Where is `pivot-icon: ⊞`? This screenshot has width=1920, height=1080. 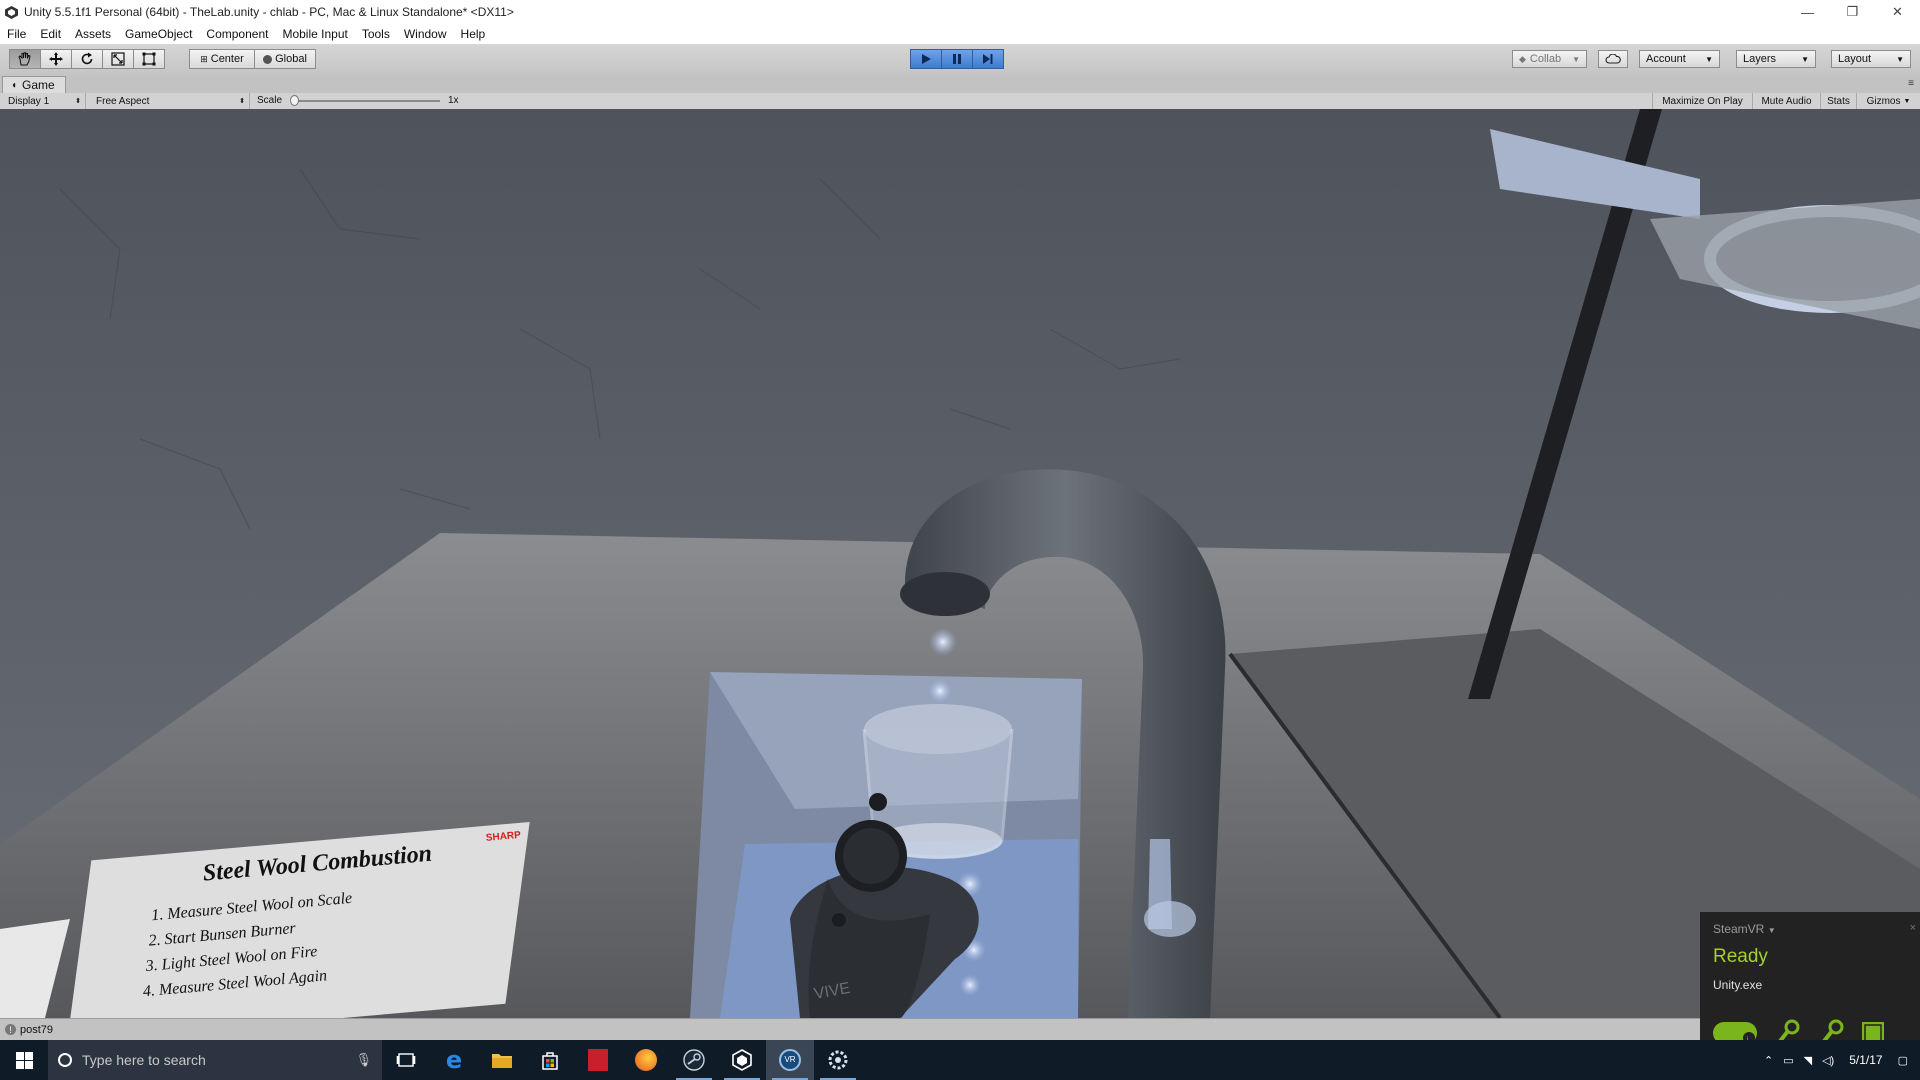
pivot-icon: ⊞ is located at coordinates (204, 58).